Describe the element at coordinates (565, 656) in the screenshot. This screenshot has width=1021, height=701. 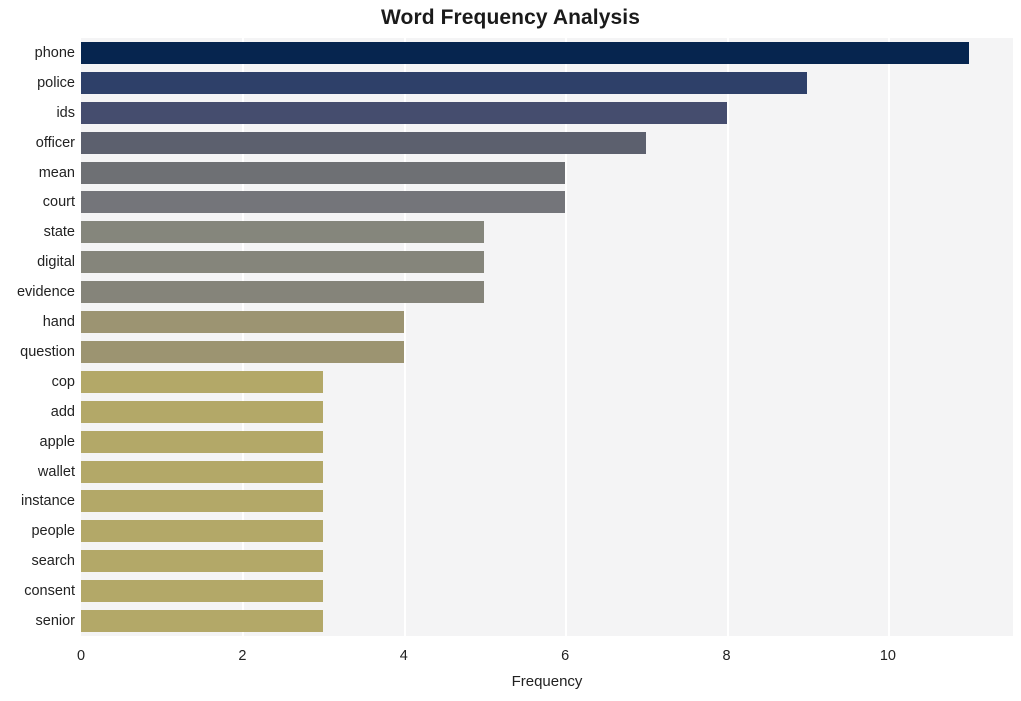
I see `x-axis-tick-label: 6` at that location.